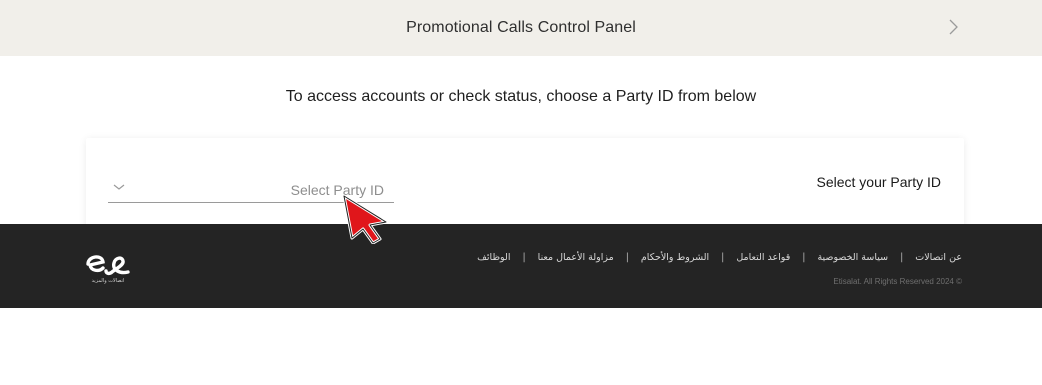 The image size is (1042, 385). I want to click on footer-link-about: عن اتصالات, so click(938, 257).